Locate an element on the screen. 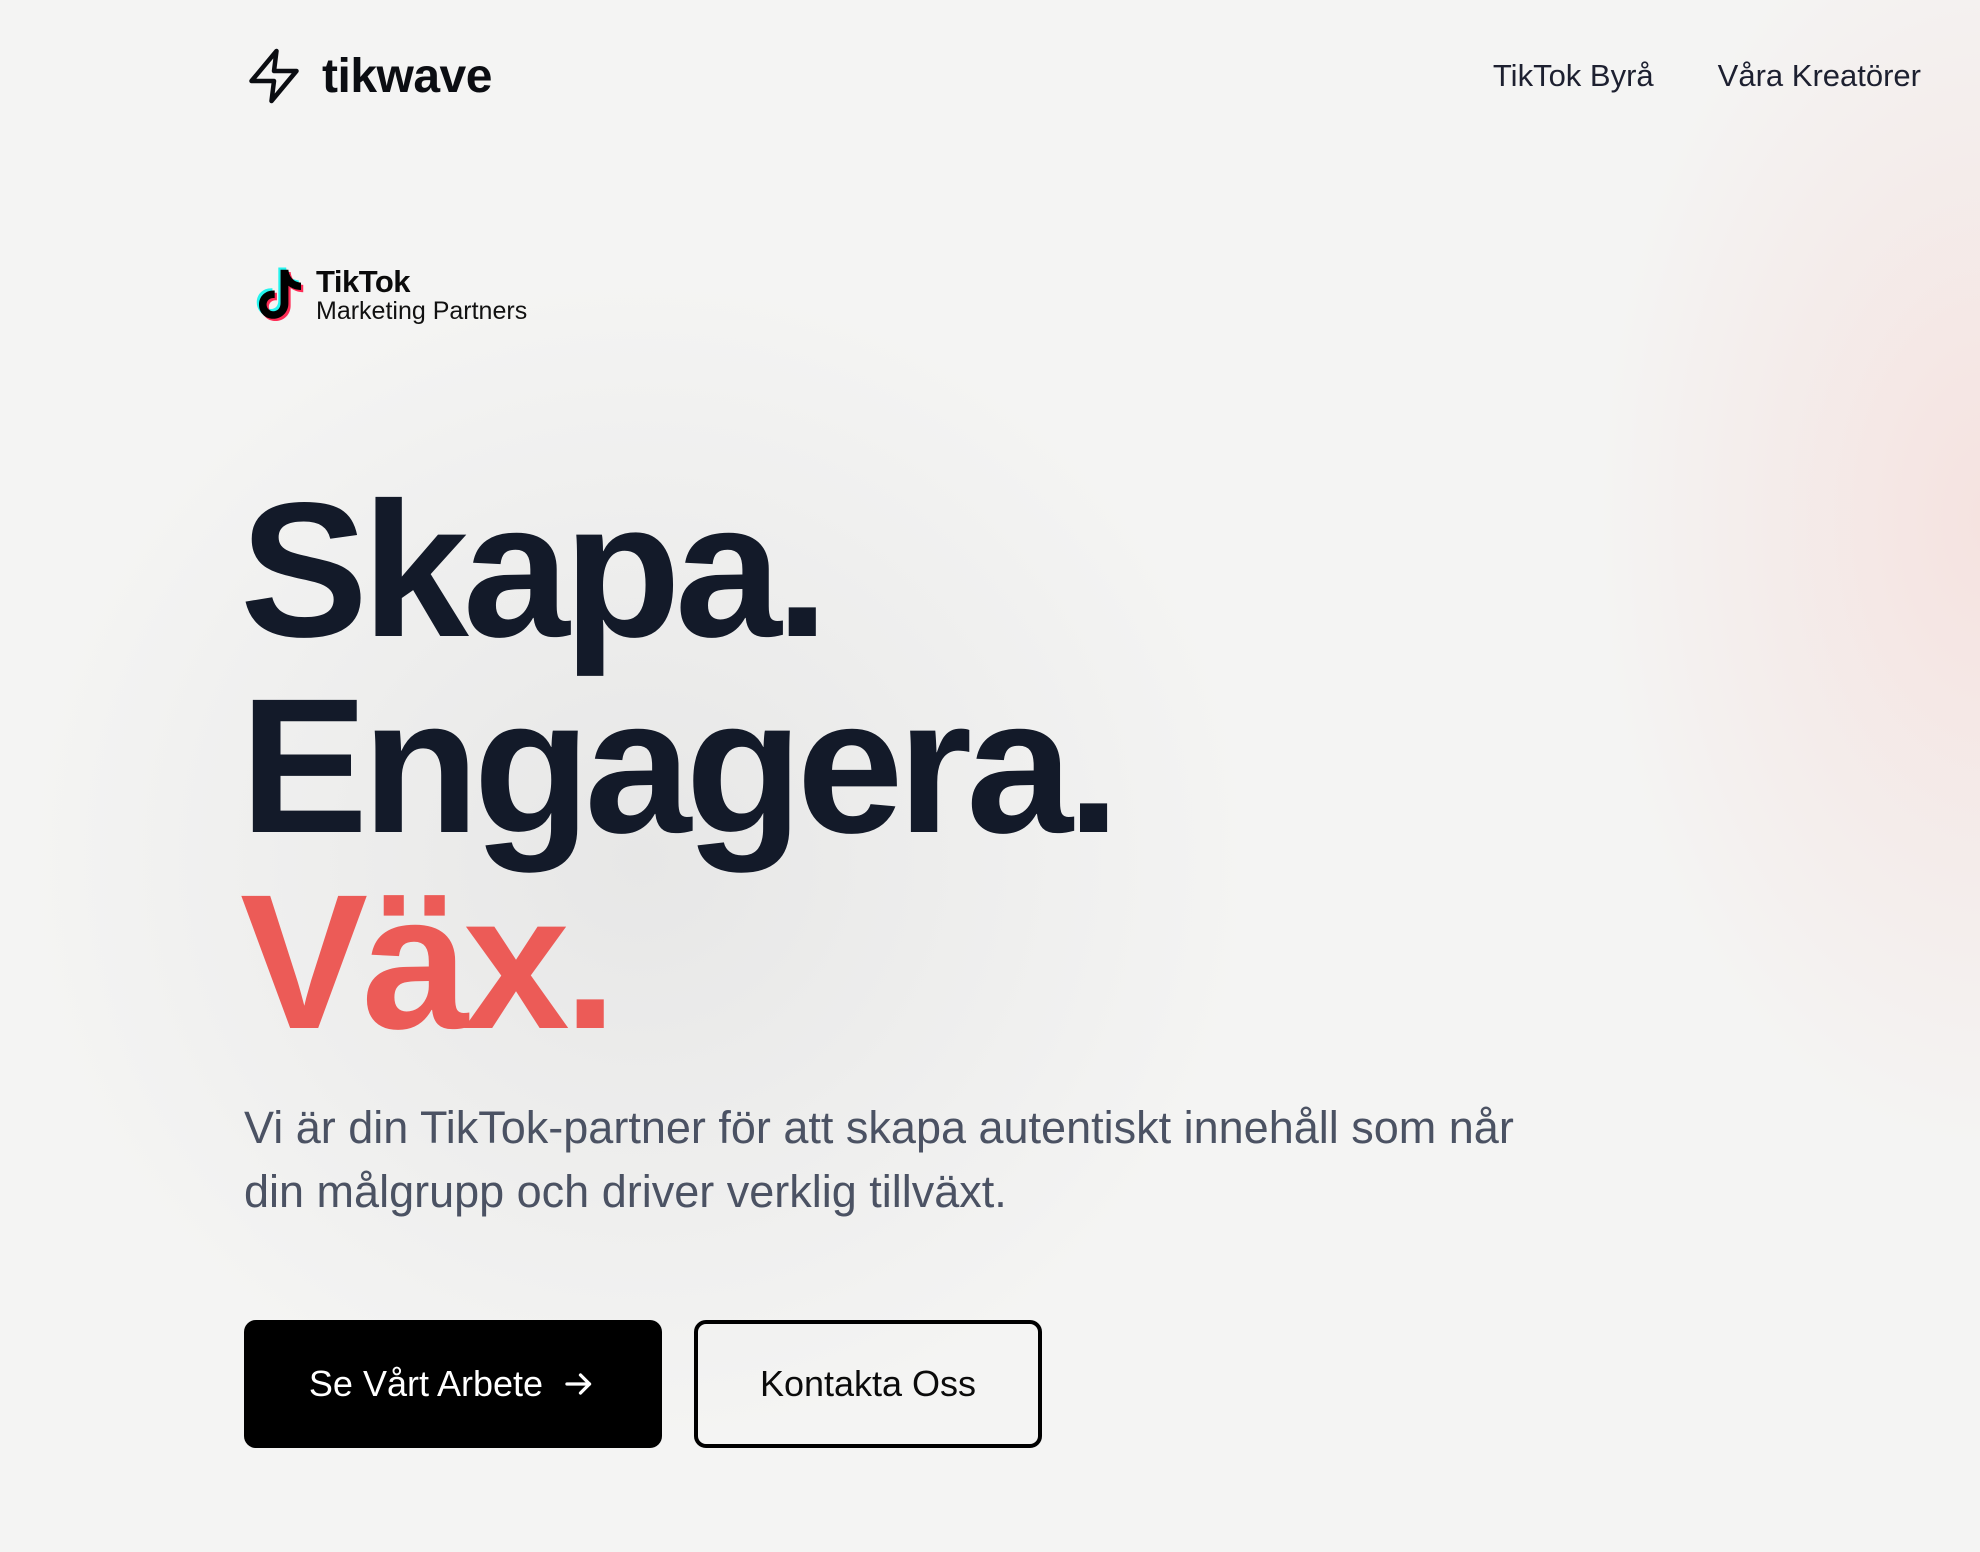 This screenshot has height=1552, width=1980. see-our-work-label: Se Vårt Arbete is located at coordinates (426, 1383).